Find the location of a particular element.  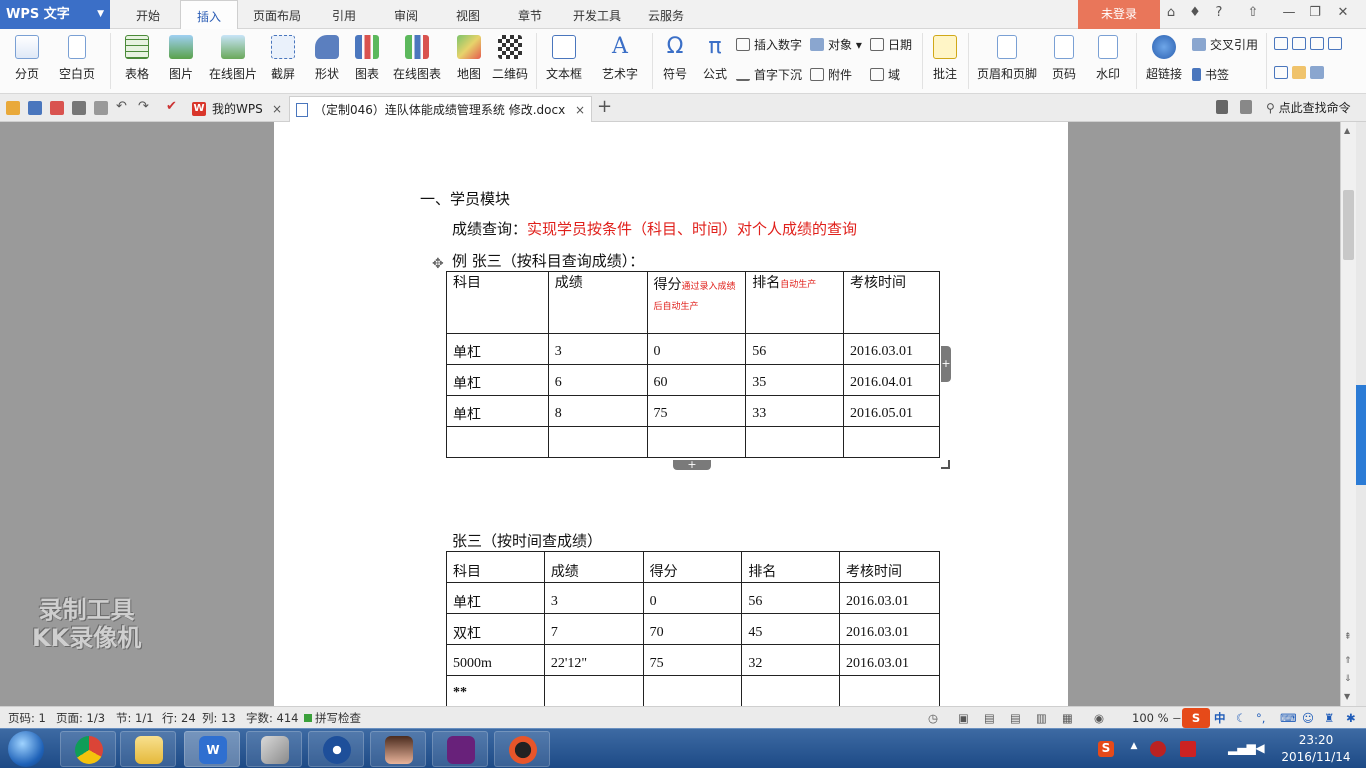

print-icon is located at coordinates (79, 108).